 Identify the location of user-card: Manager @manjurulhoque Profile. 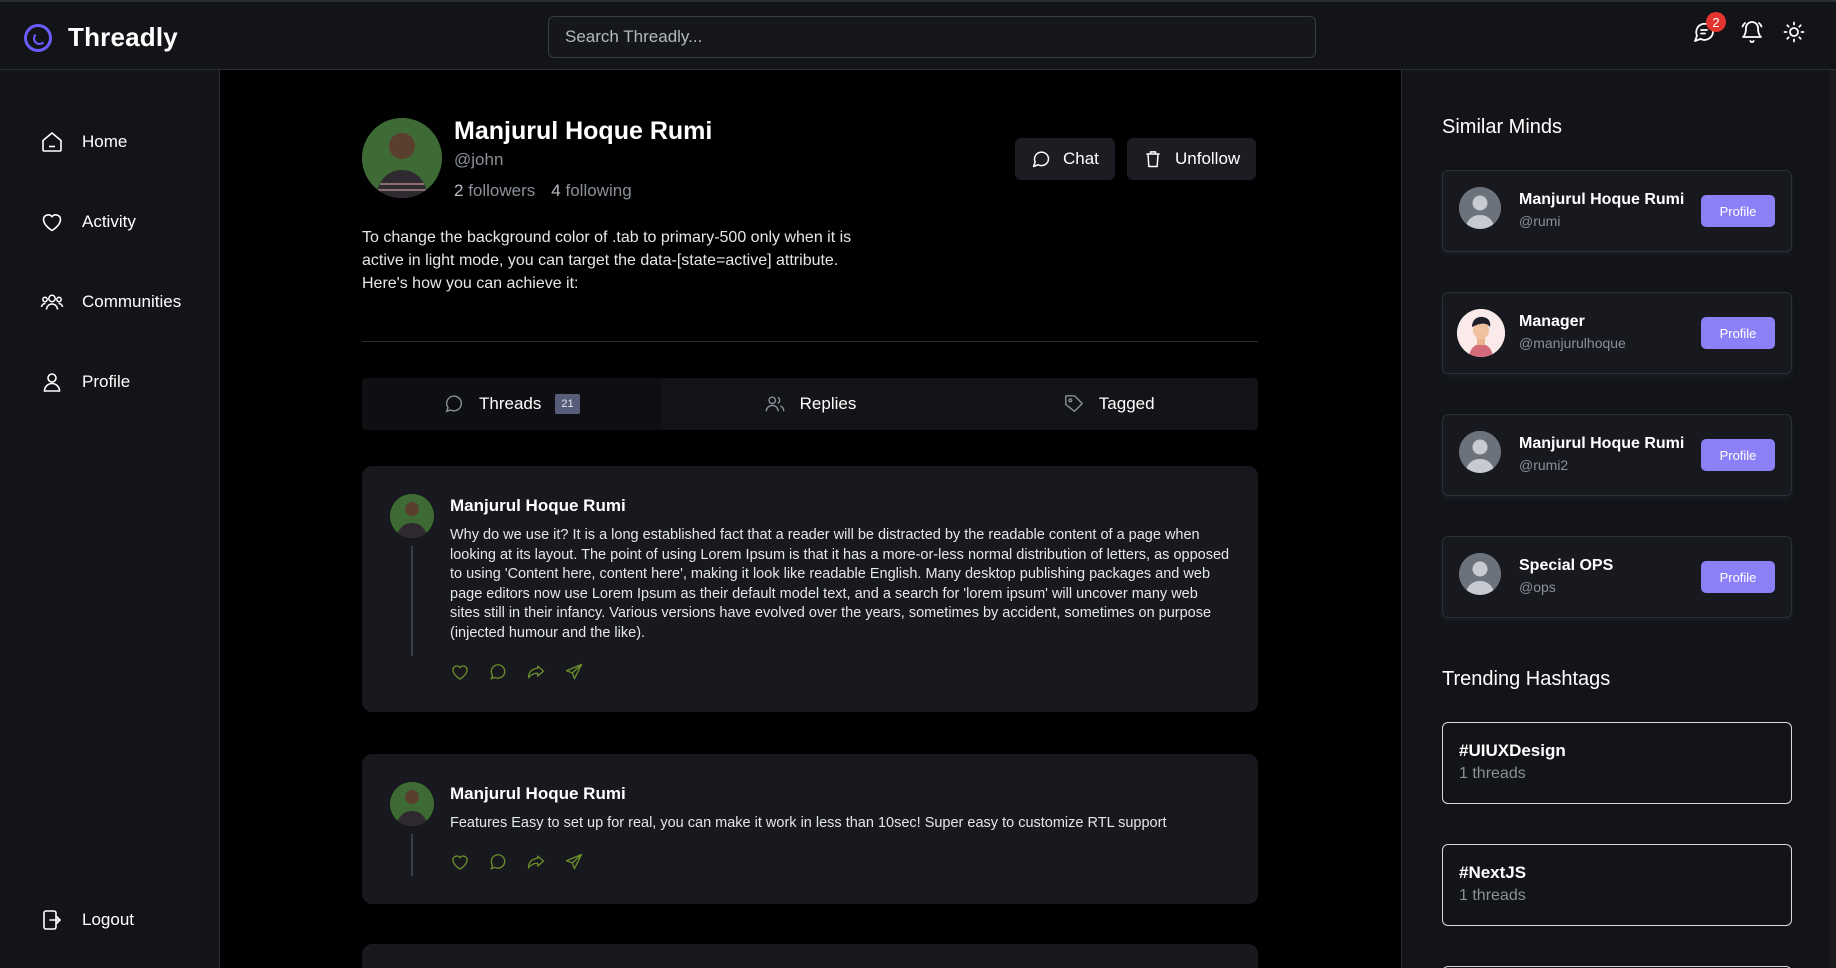
(1617, 333).